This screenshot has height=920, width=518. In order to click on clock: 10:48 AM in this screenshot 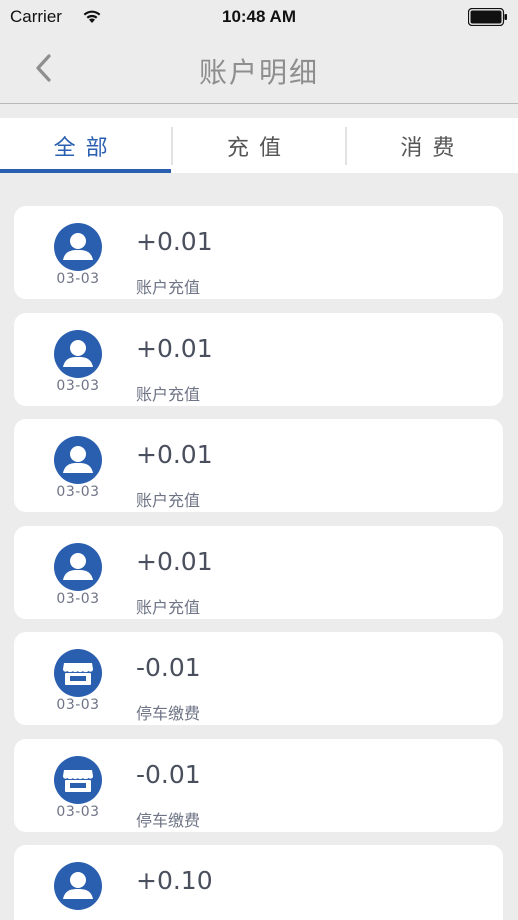, I will do `click(258, 16)`.